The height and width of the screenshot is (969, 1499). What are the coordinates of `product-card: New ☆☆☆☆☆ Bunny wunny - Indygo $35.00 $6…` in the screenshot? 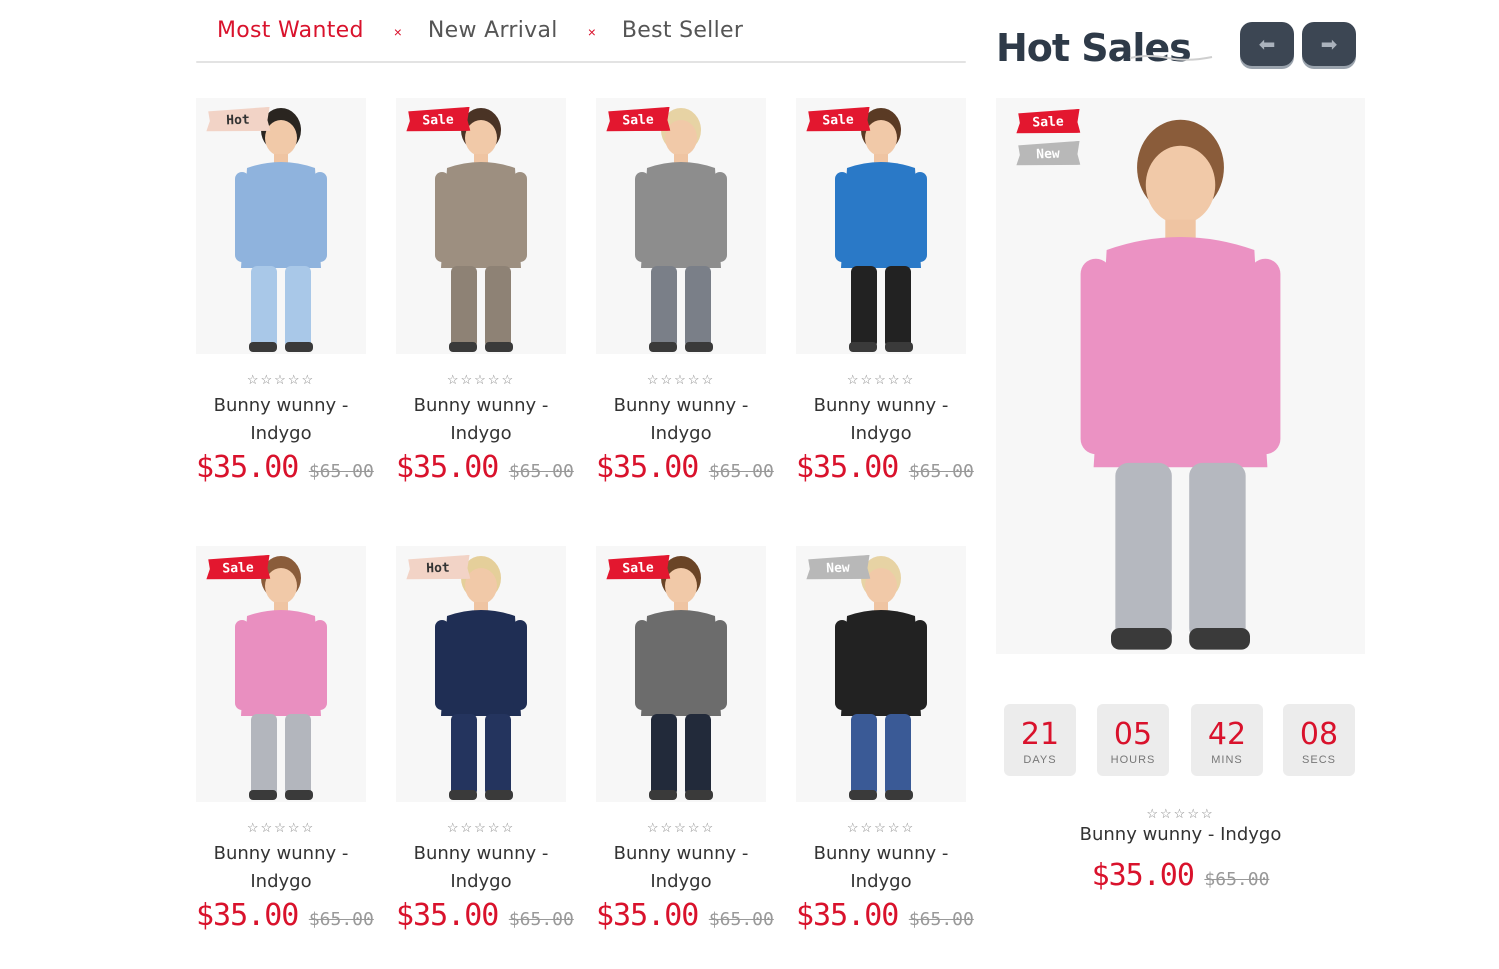 It's located at (885, 746).